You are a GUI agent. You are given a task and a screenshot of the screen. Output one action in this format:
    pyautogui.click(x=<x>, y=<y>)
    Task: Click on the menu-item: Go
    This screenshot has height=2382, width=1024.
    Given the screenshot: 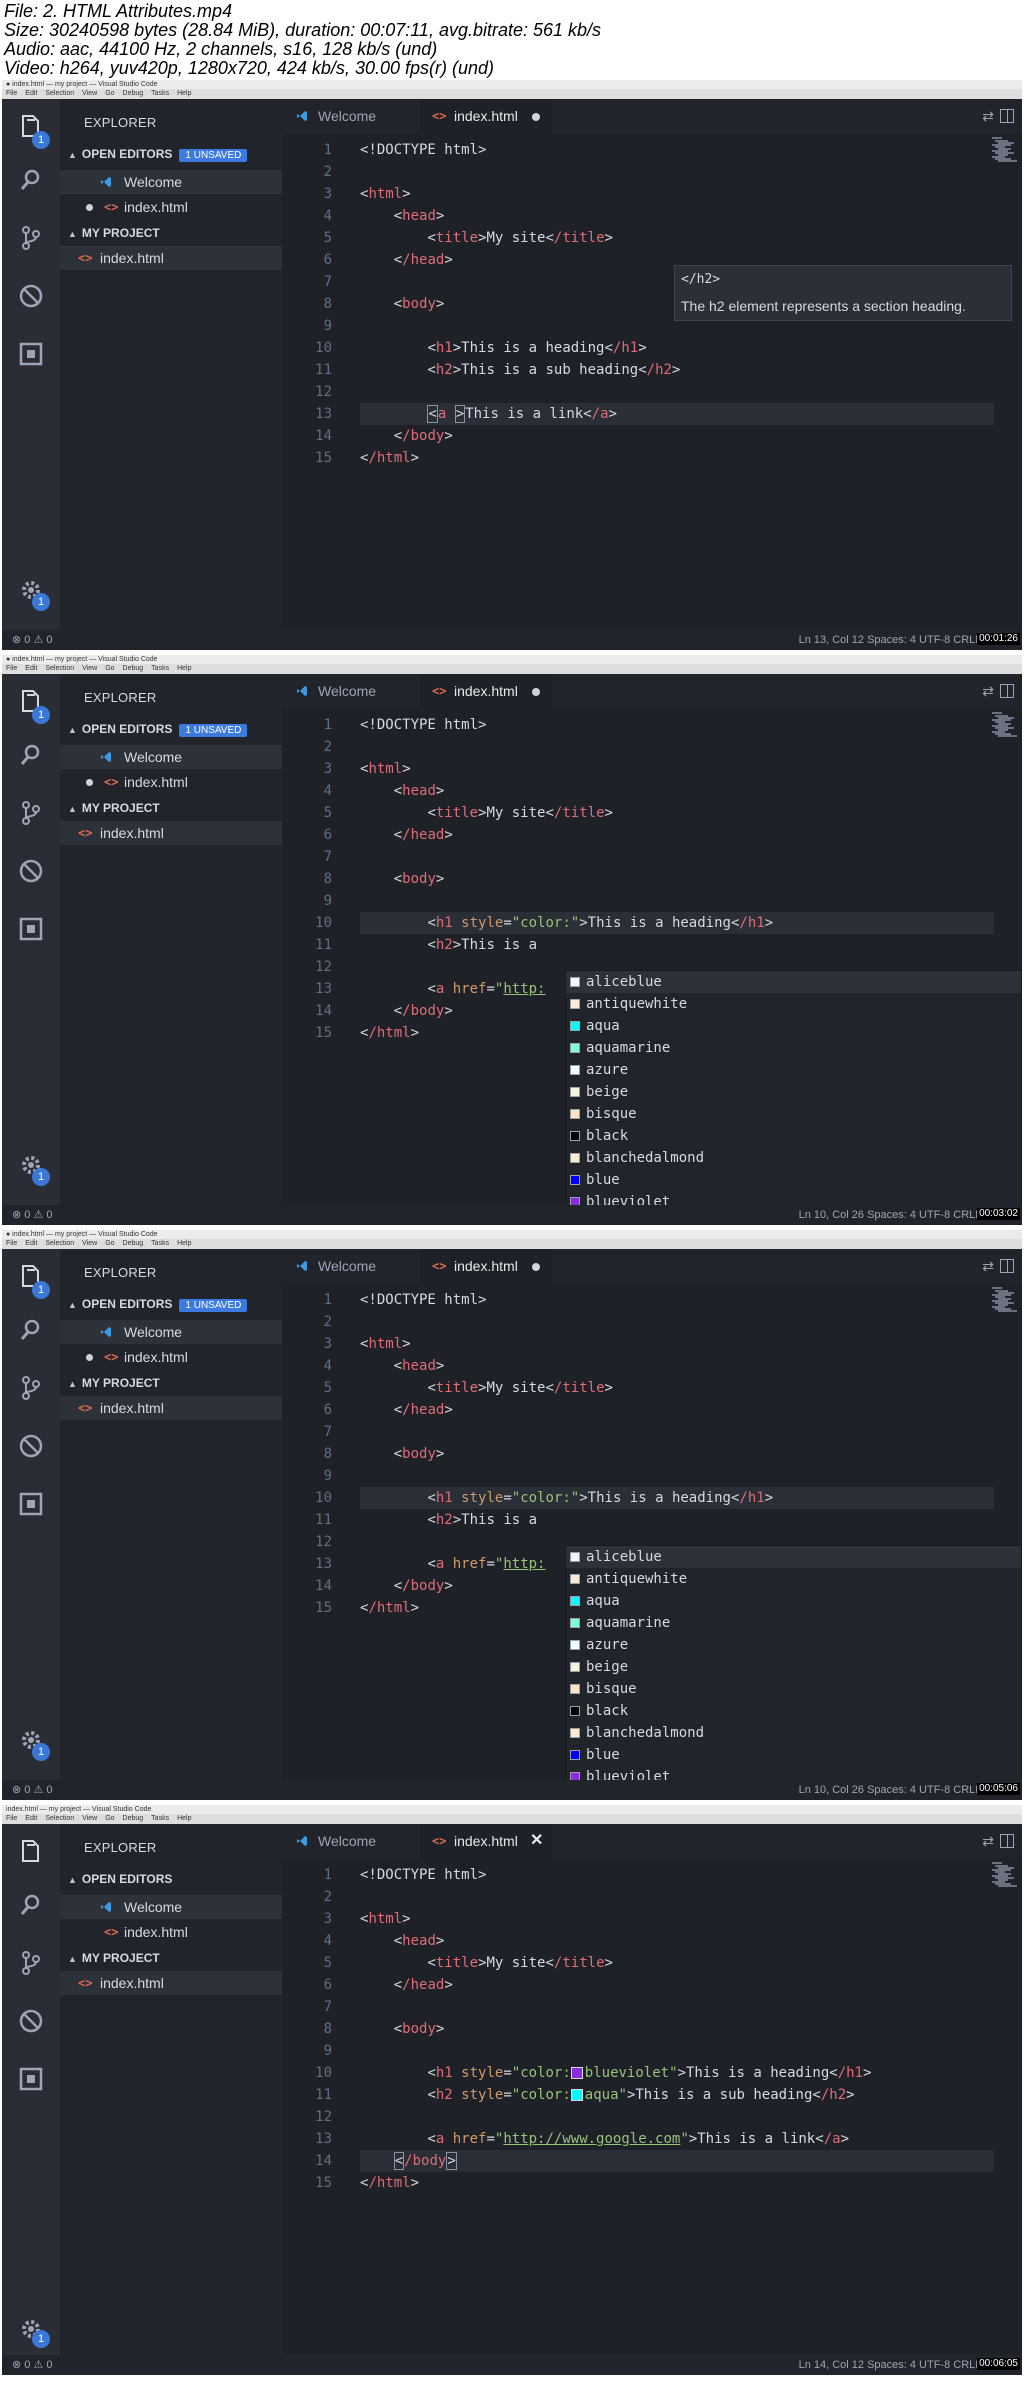 What is the action you would take?
    pyautogui.click(x=109, y=93)
    